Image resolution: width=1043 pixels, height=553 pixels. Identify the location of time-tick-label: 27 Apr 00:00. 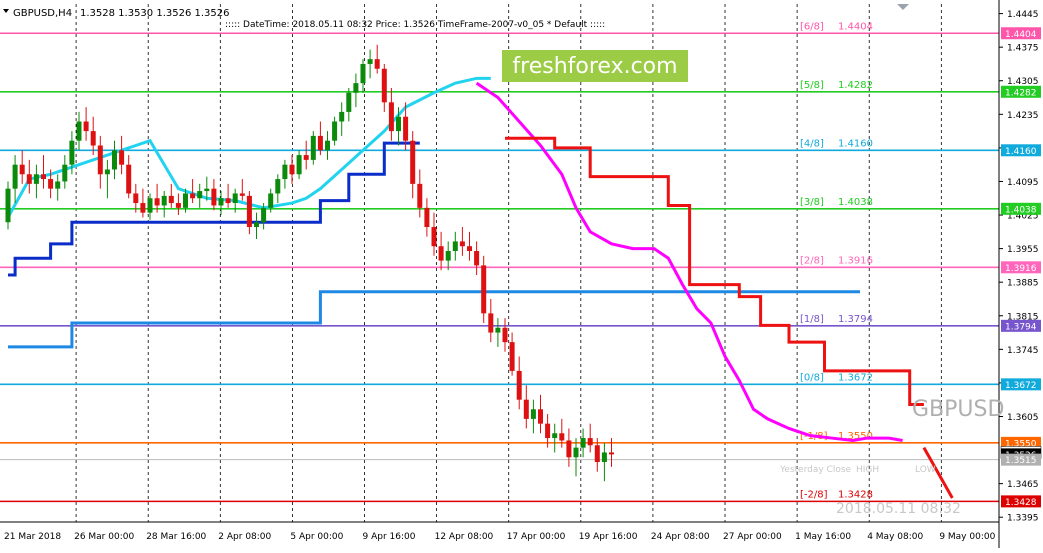
(752, 537).